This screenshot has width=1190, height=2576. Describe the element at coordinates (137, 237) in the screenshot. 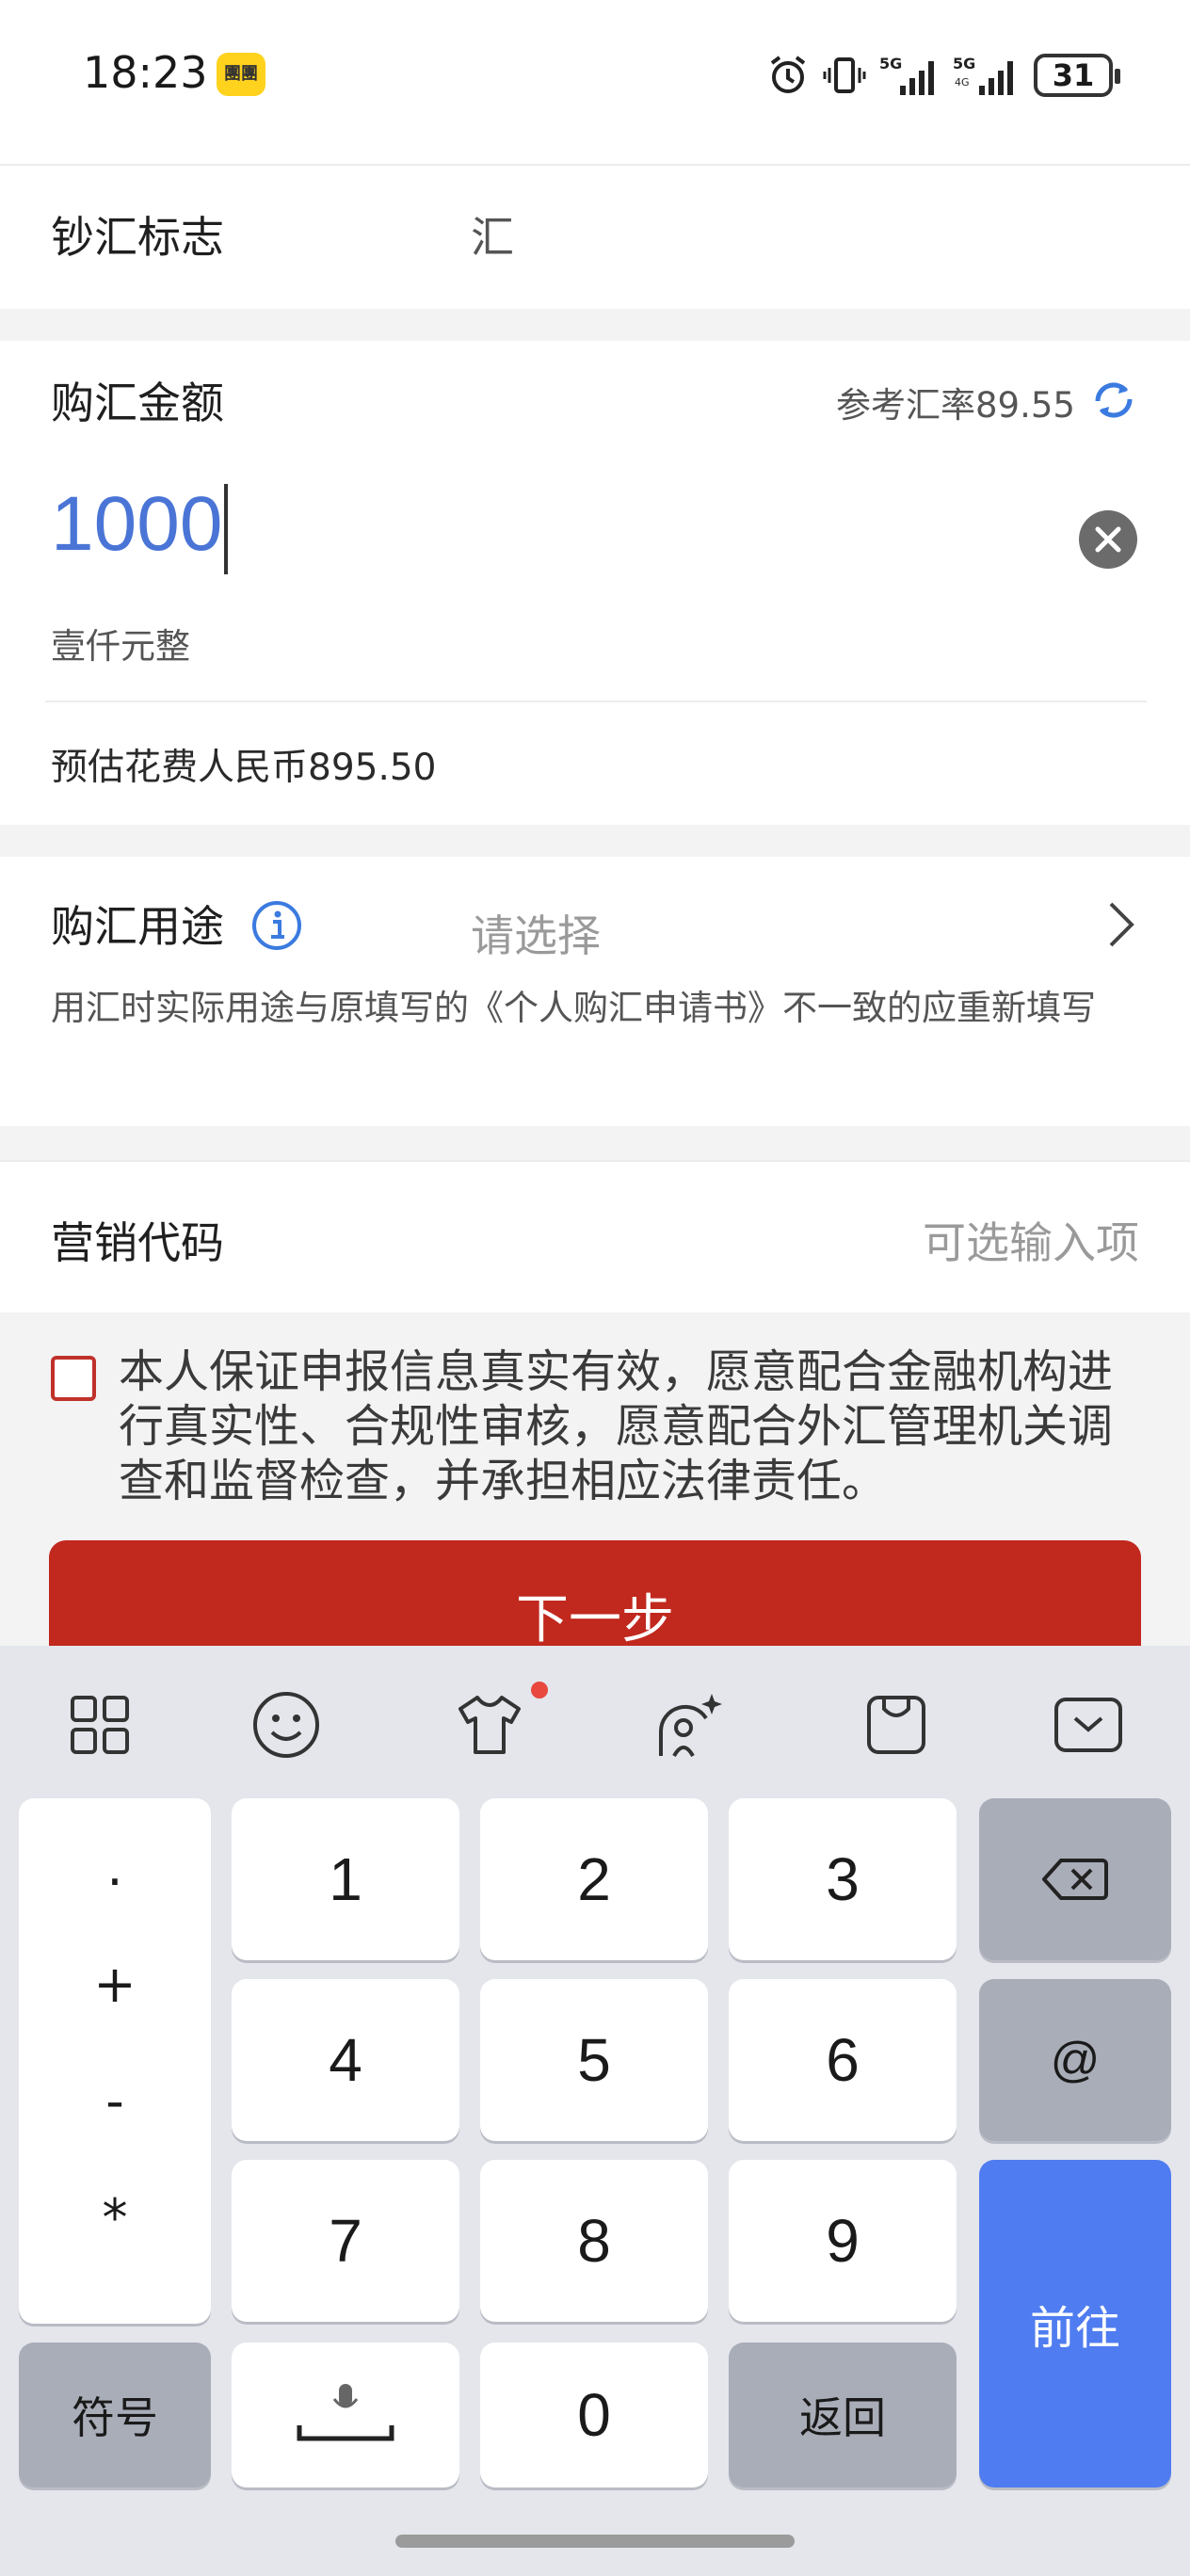

I see `cash-flag-label: 钞汇标志` at that location.